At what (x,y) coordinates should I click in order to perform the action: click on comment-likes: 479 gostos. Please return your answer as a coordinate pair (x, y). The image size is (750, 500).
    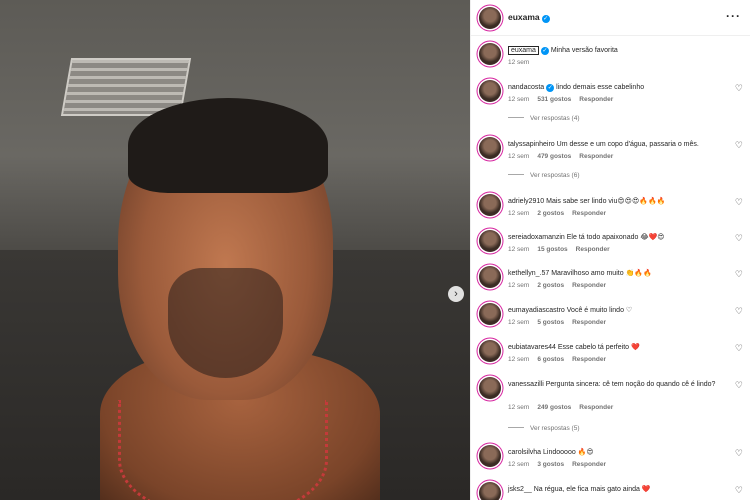
    Looking at the image, I should click on (554, 156).